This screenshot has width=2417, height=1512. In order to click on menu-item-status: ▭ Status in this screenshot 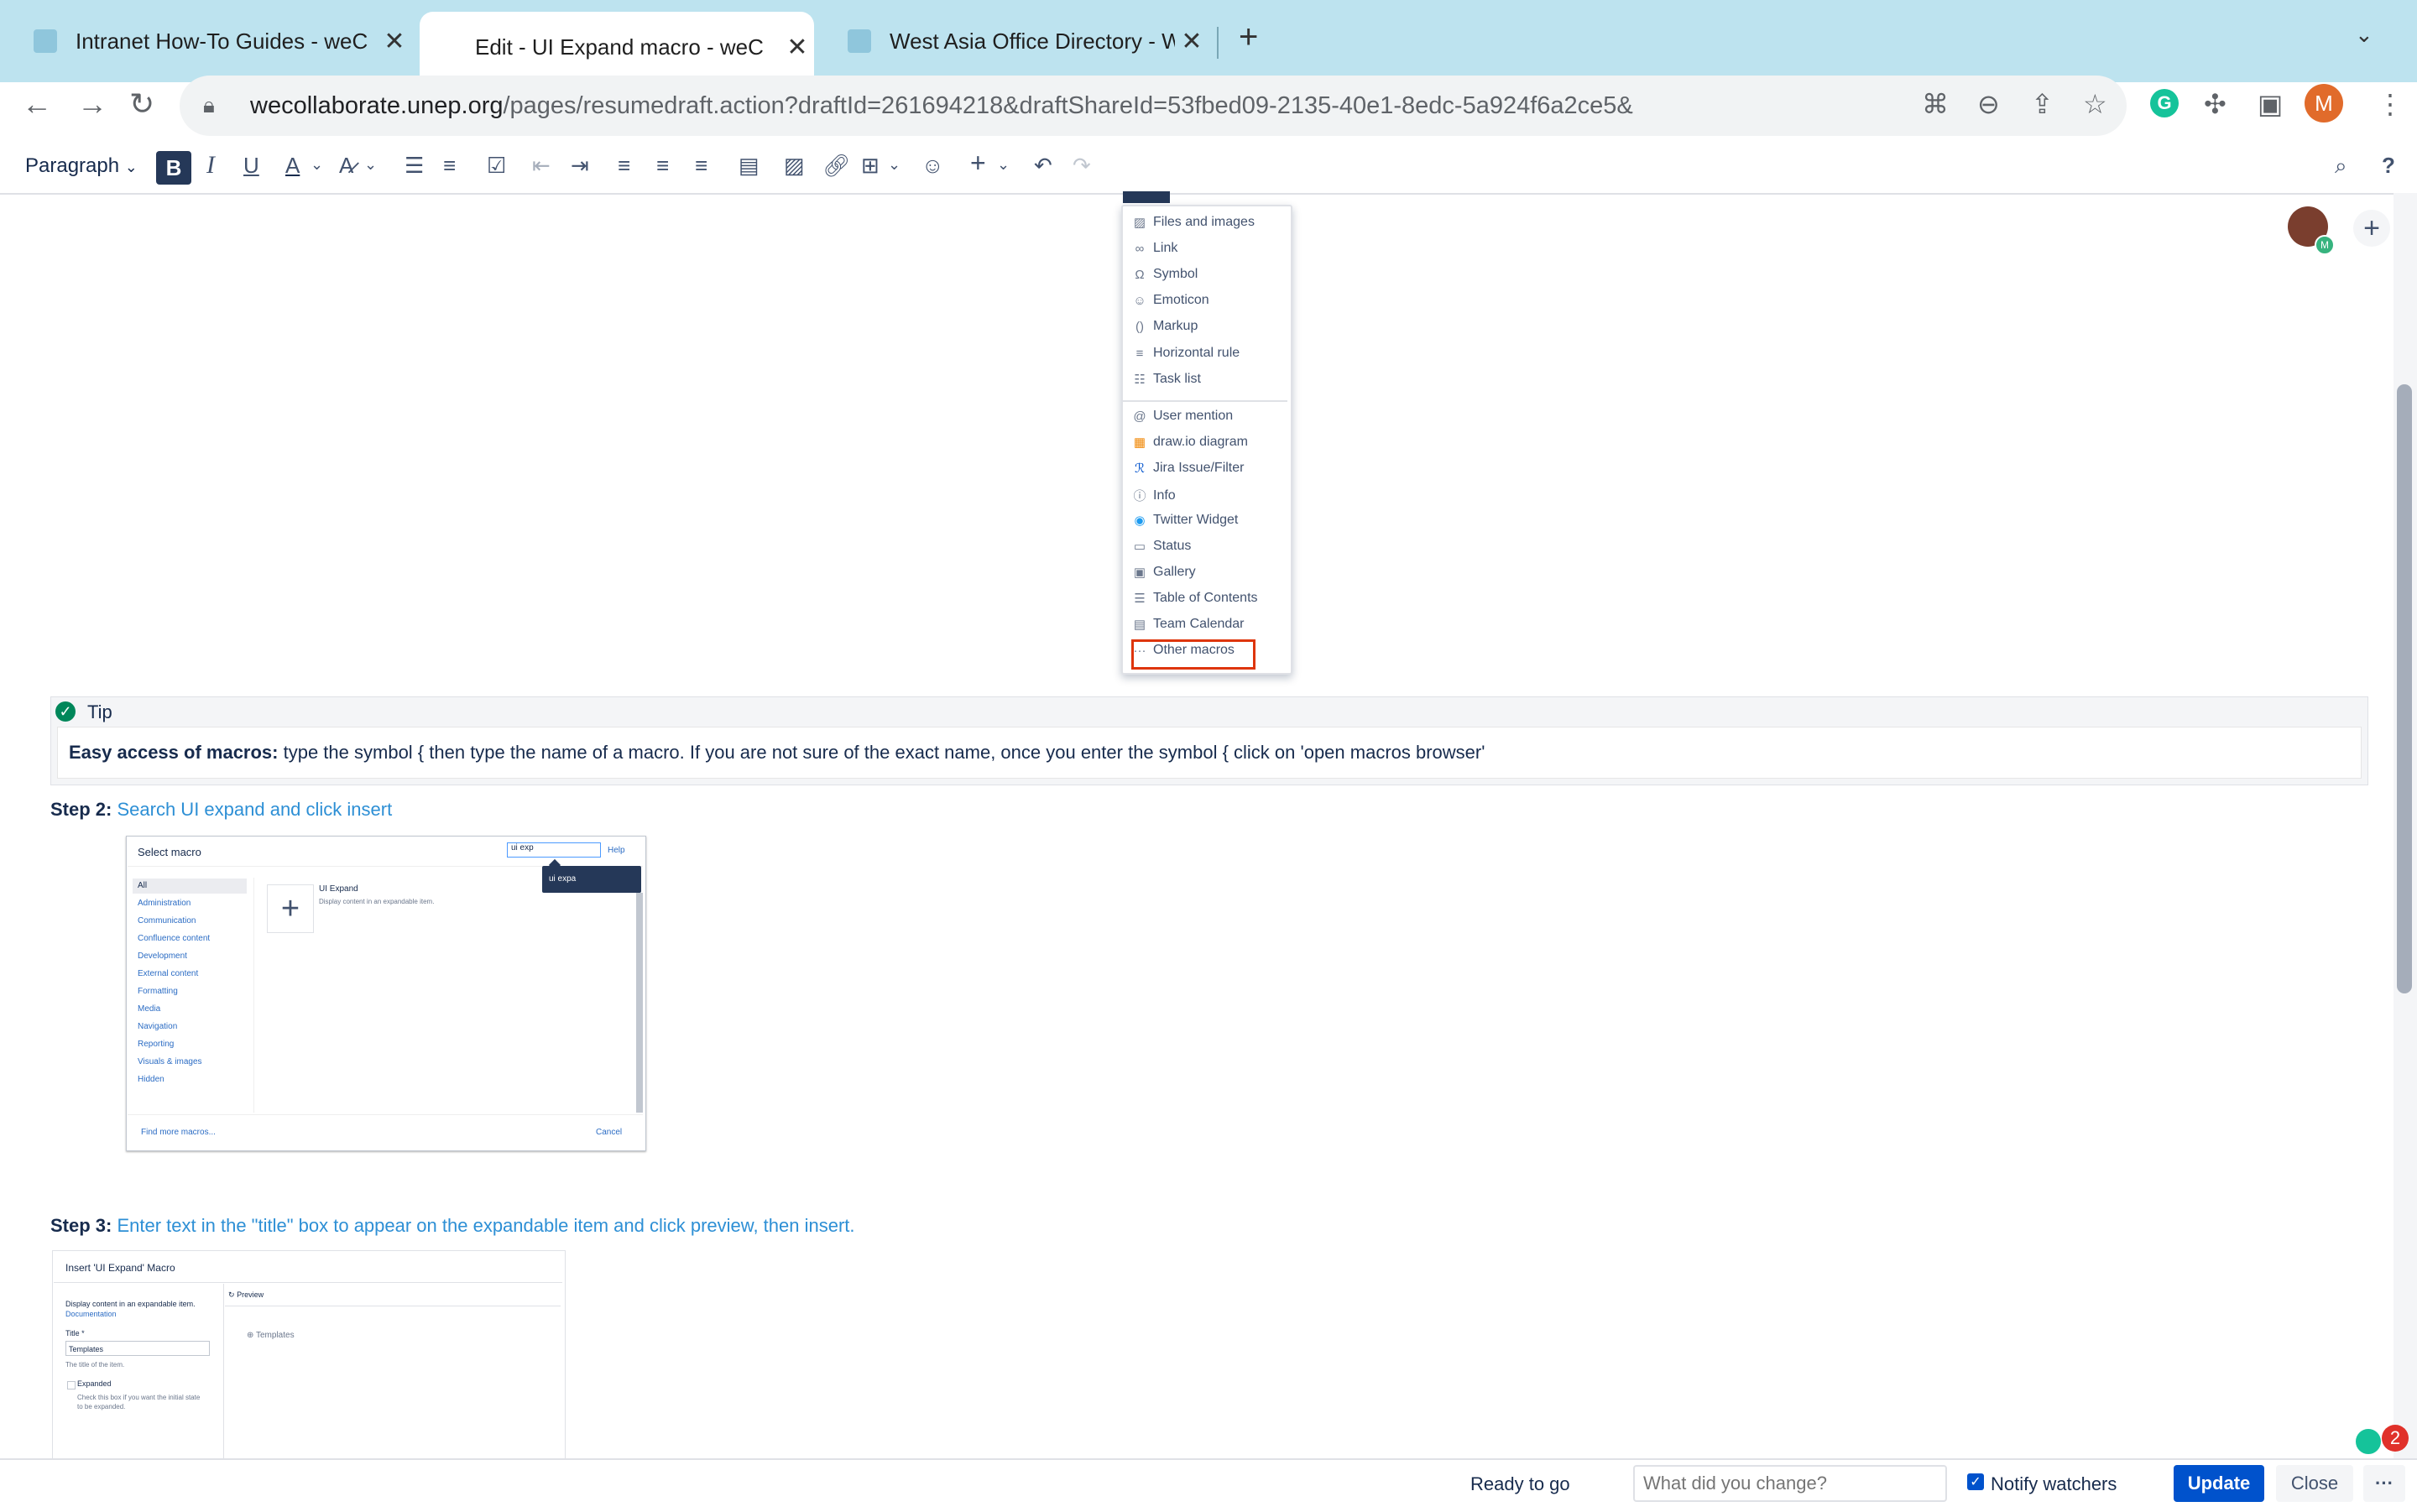, I will do `click(1162, 546)`.